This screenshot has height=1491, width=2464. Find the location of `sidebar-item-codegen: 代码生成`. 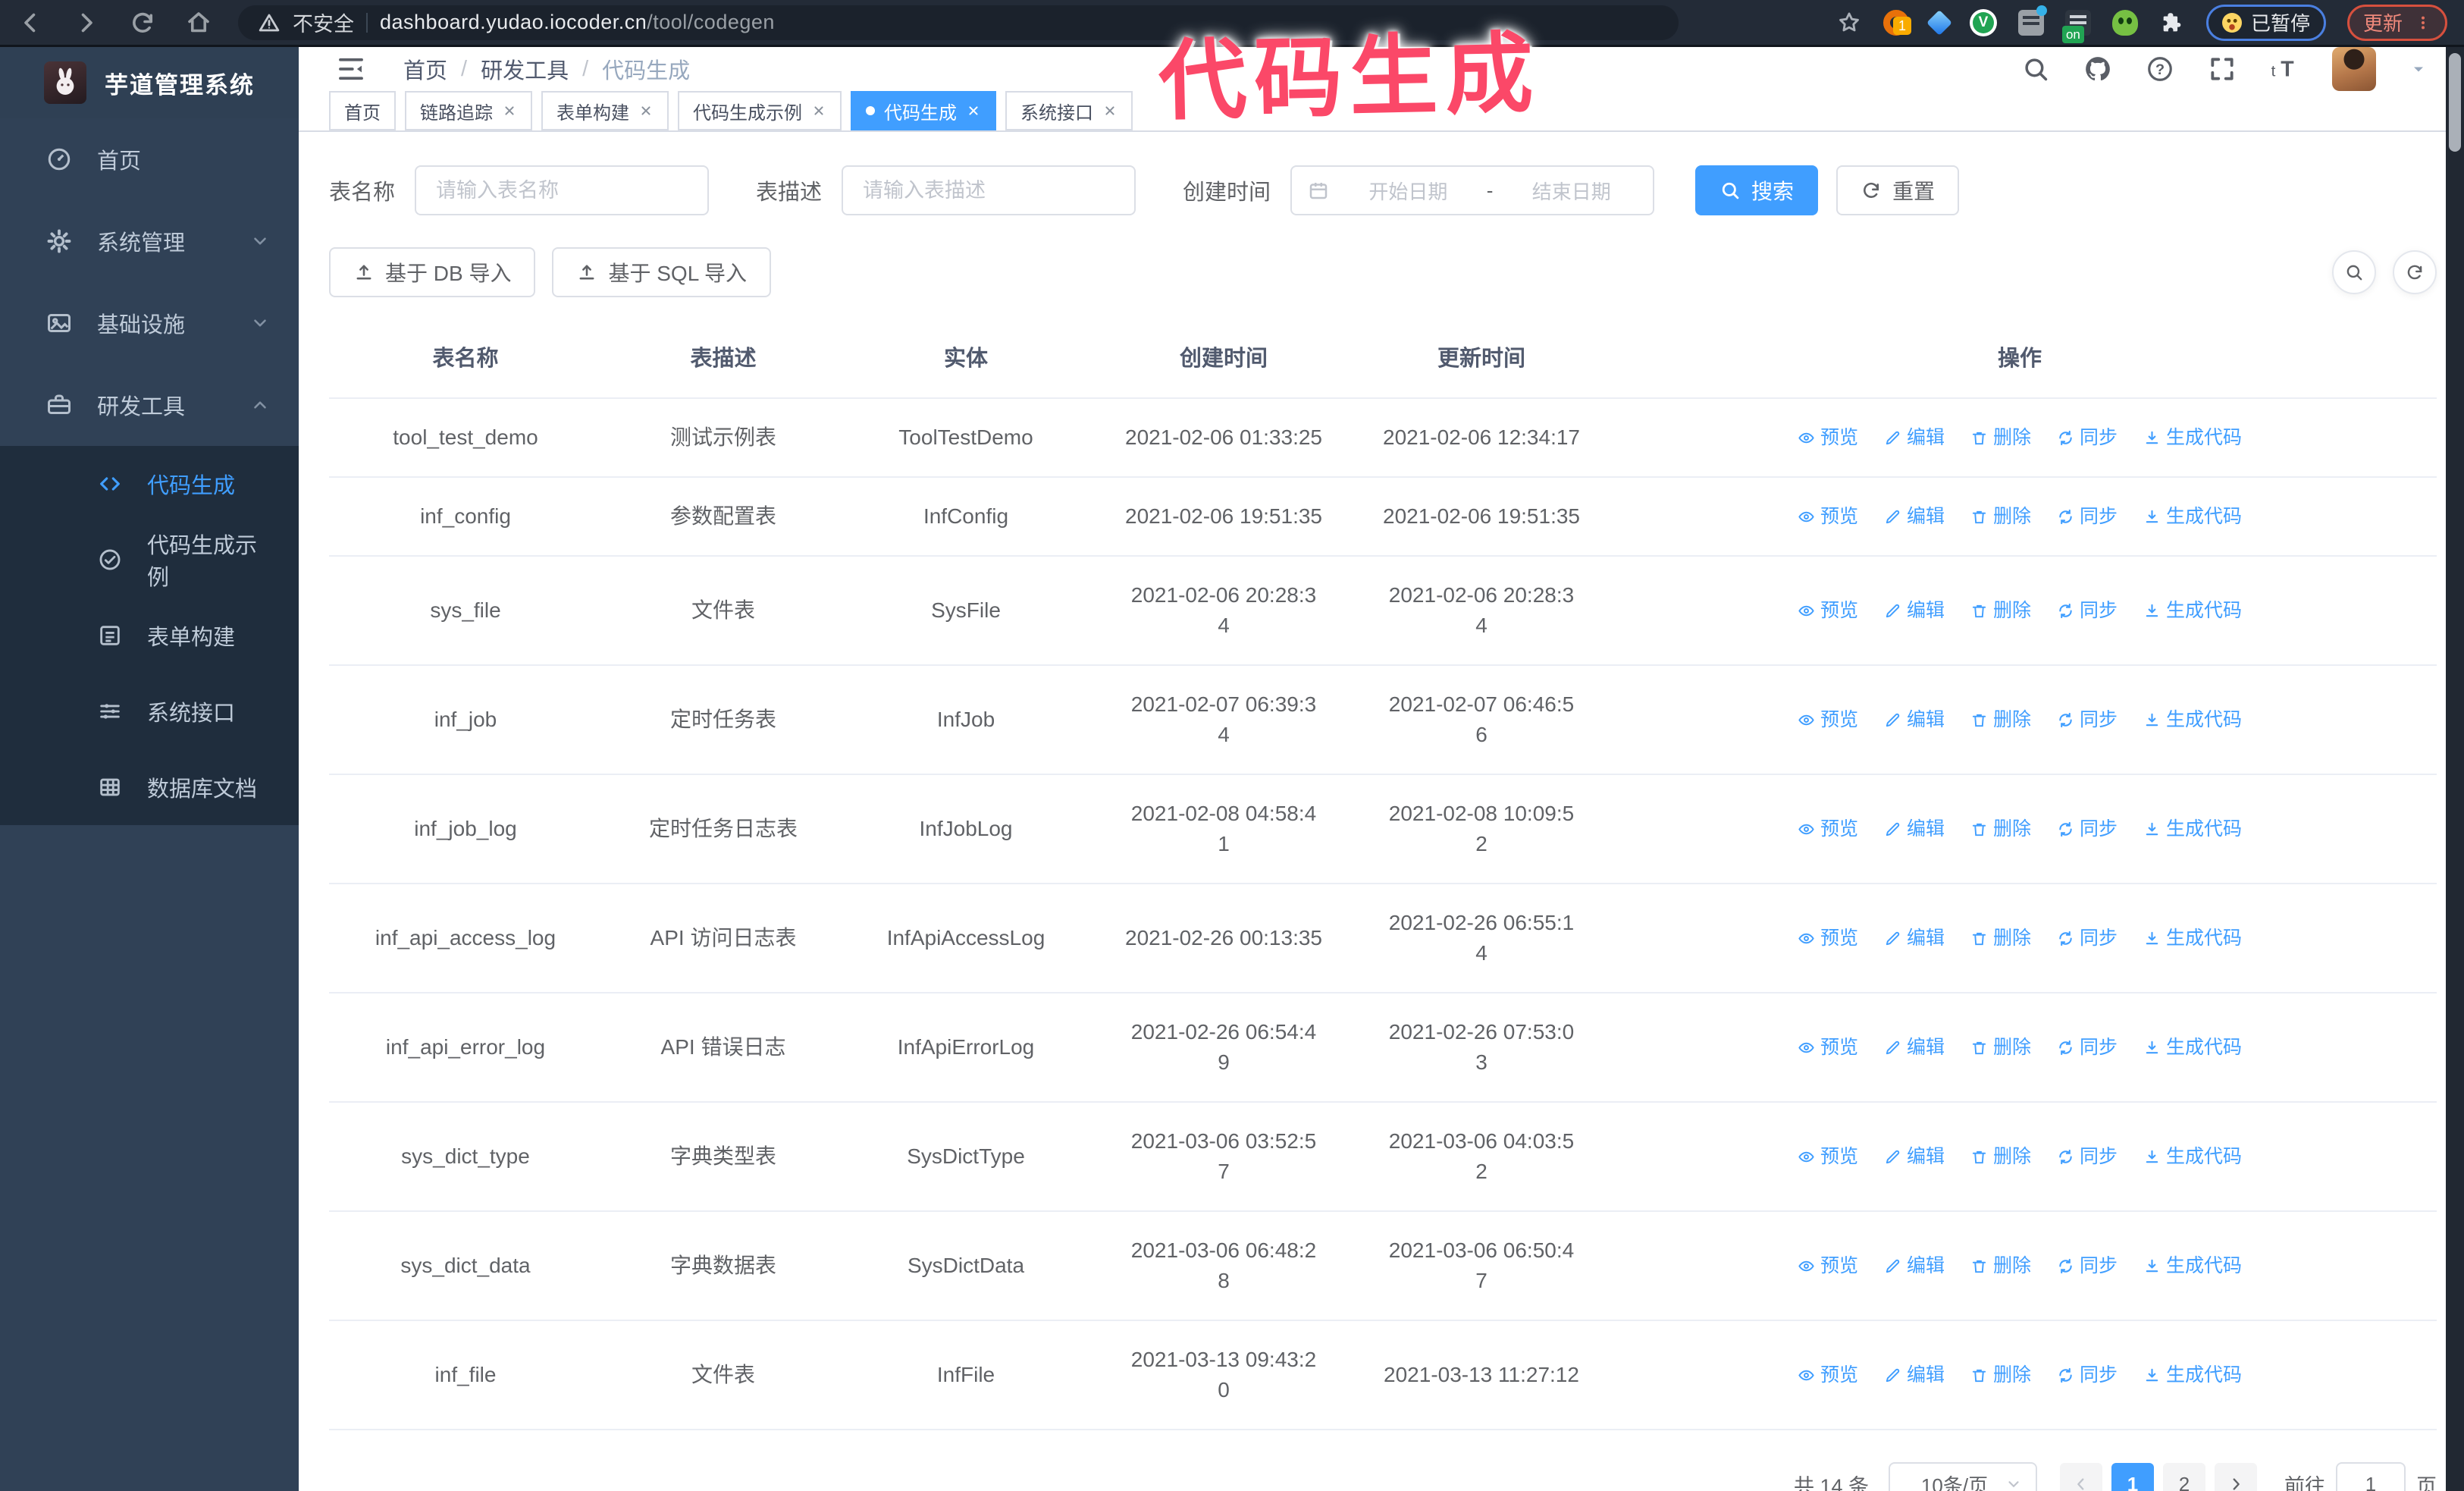

sidebar-item-codegen: 代码生成 is located at coordinates (150, 484).